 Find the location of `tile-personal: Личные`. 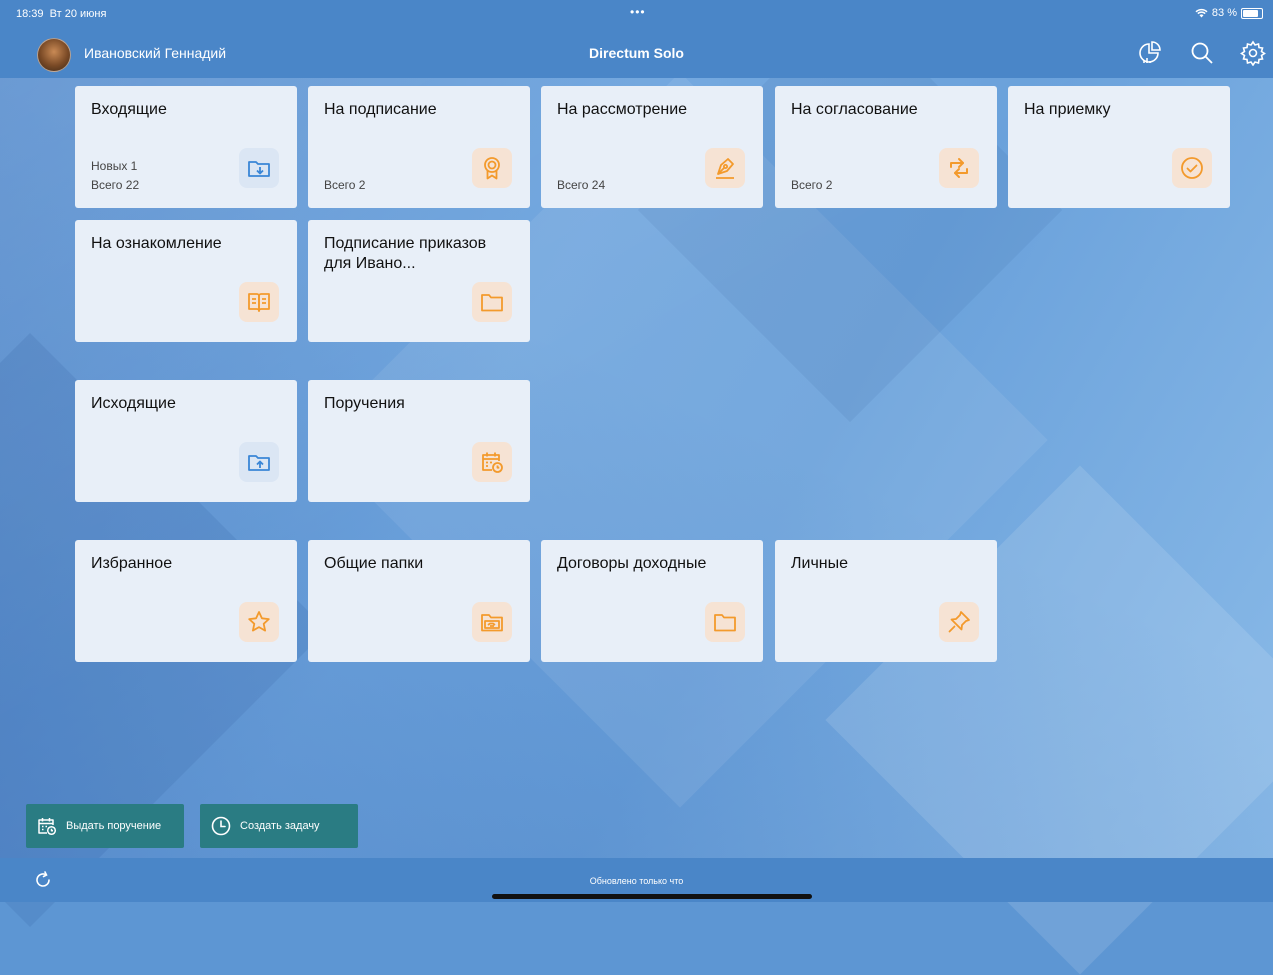

tile-personal: Личные is located at coordinates (886, 601).